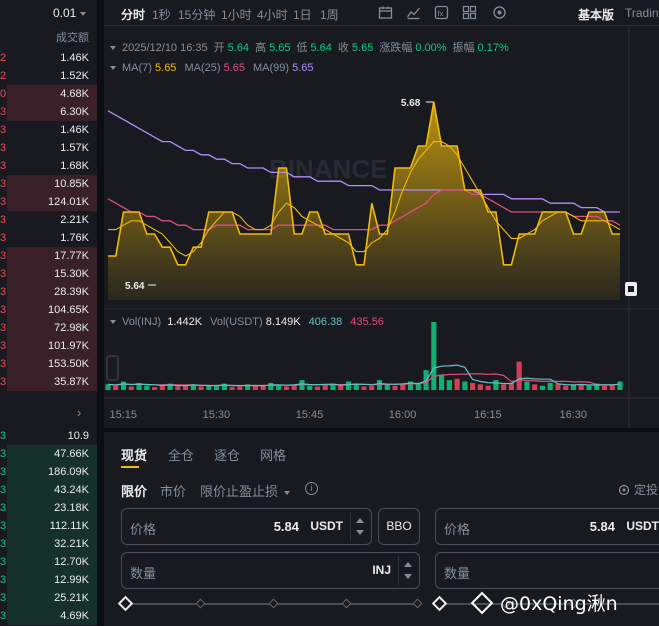 Image resolution: width=659 pixels, height=626 pixels. Describe the element at coordinates (48, 256) in the screenshot. I see `ask-row: 3 17.77K` at that location.